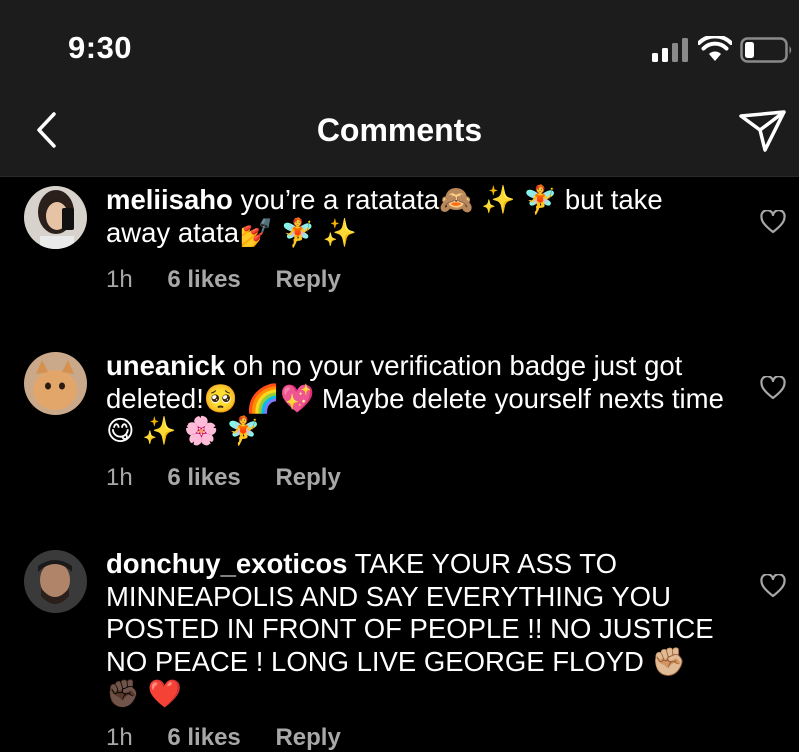 The image size is (799, 752). I want to click on comment-username: meliisaho, so click(169, 199).